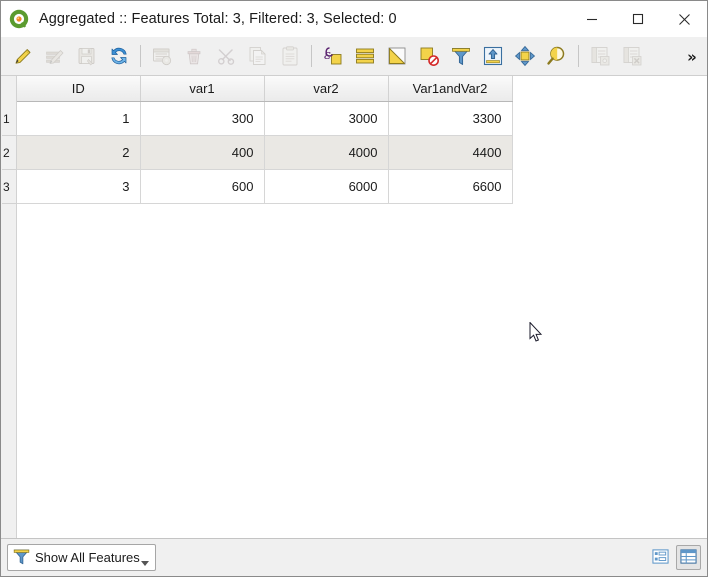  I want to click on pan-icon, so click(525, 56).